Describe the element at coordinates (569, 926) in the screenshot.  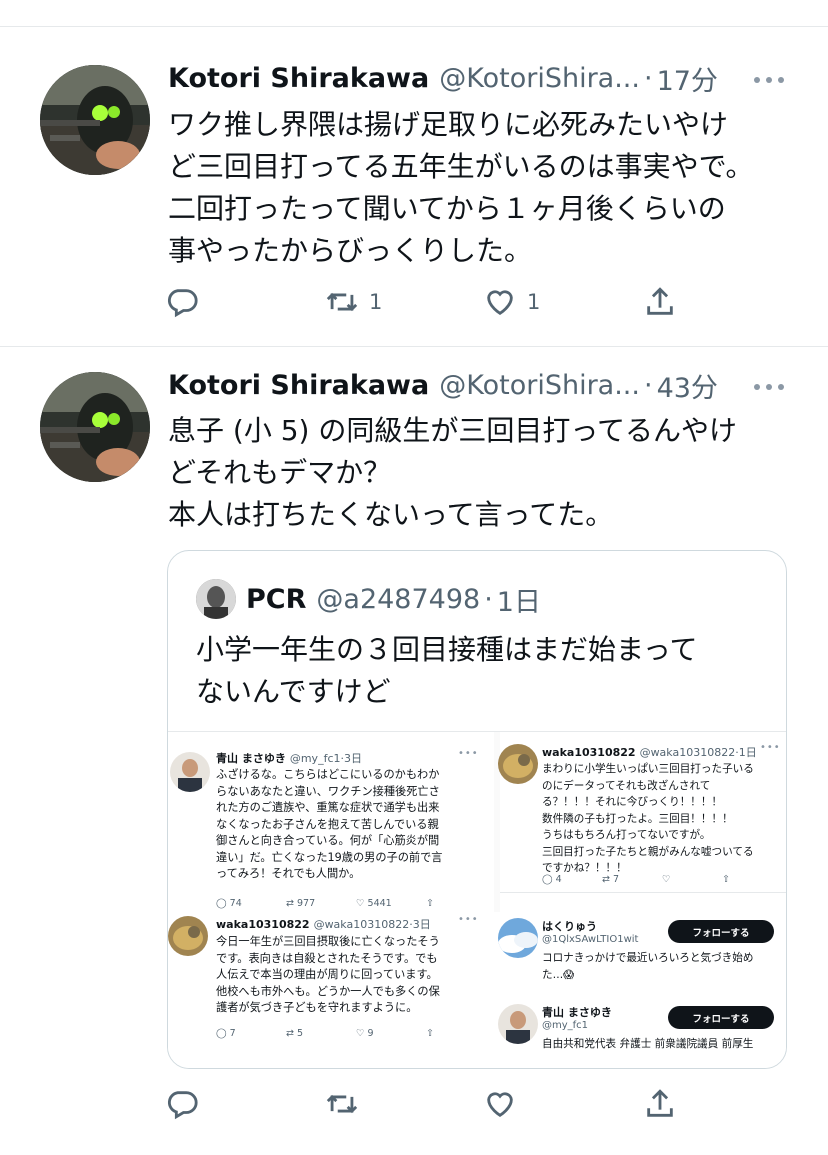
I see `suggested-user-name: はくりゅう` at that location.